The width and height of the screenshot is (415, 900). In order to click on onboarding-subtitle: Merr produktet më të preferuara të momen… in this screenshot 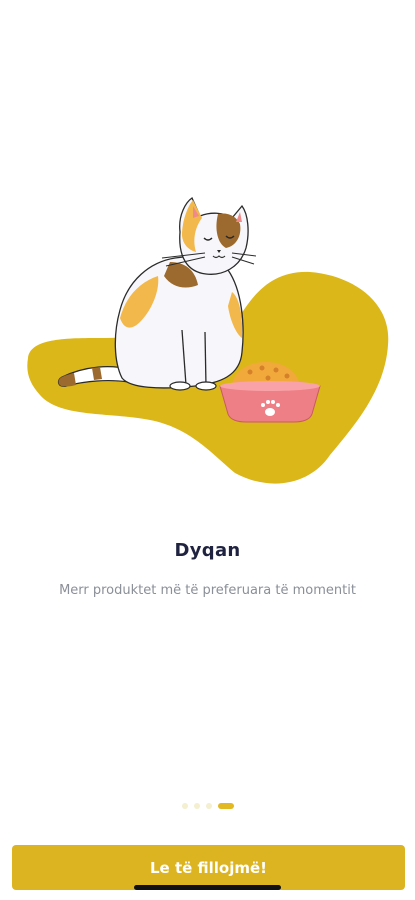, I will do `click(207, 590)`.